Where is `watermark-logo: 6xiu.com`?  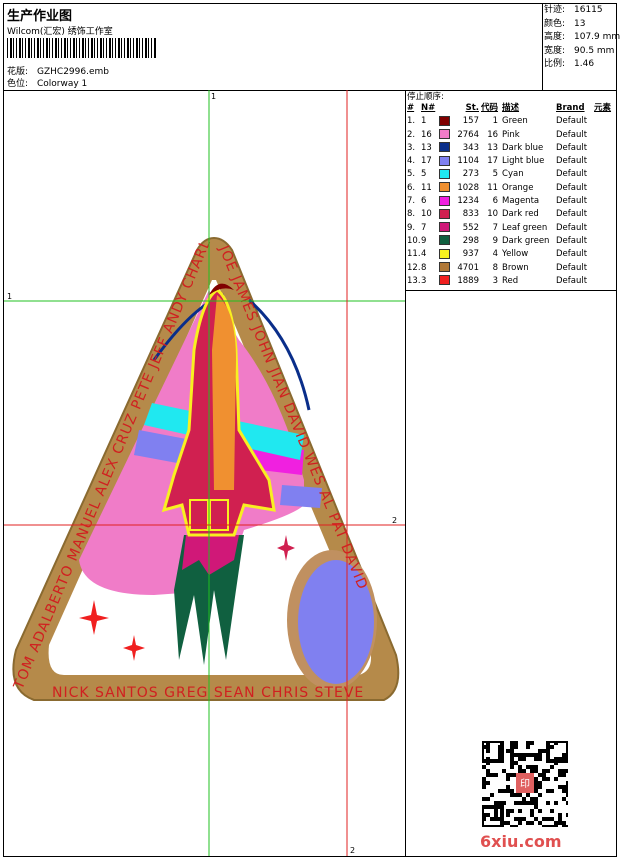
watermark-logo: 6xiu.com is located at coordinates (521, 841).